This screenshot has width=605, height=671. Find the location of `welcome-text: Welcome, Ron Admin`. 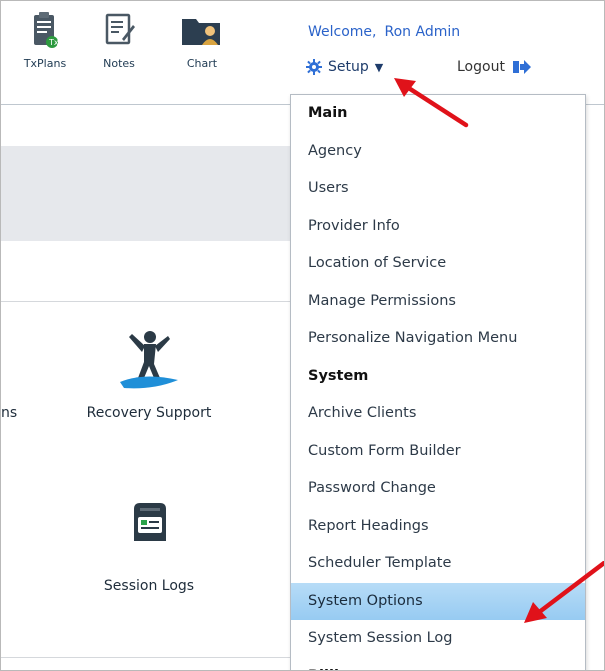

welcome-text: Welcome, Ron Admin is located at coordinates (384, 32).